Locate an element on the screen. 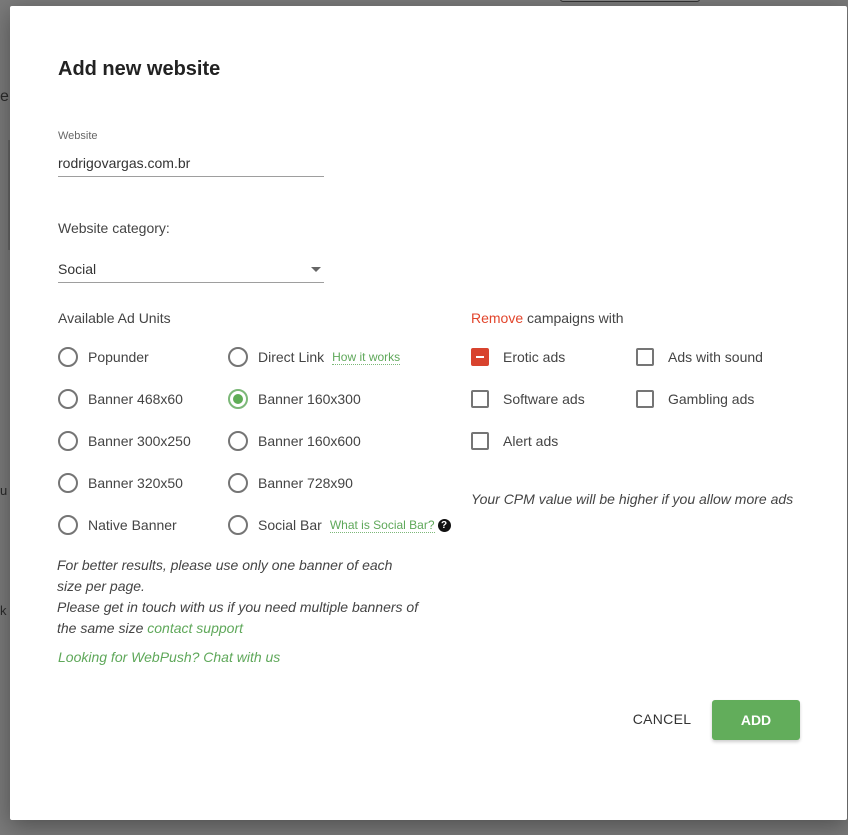  filter-label: Gambling ads is located at coordinates (711, 399).